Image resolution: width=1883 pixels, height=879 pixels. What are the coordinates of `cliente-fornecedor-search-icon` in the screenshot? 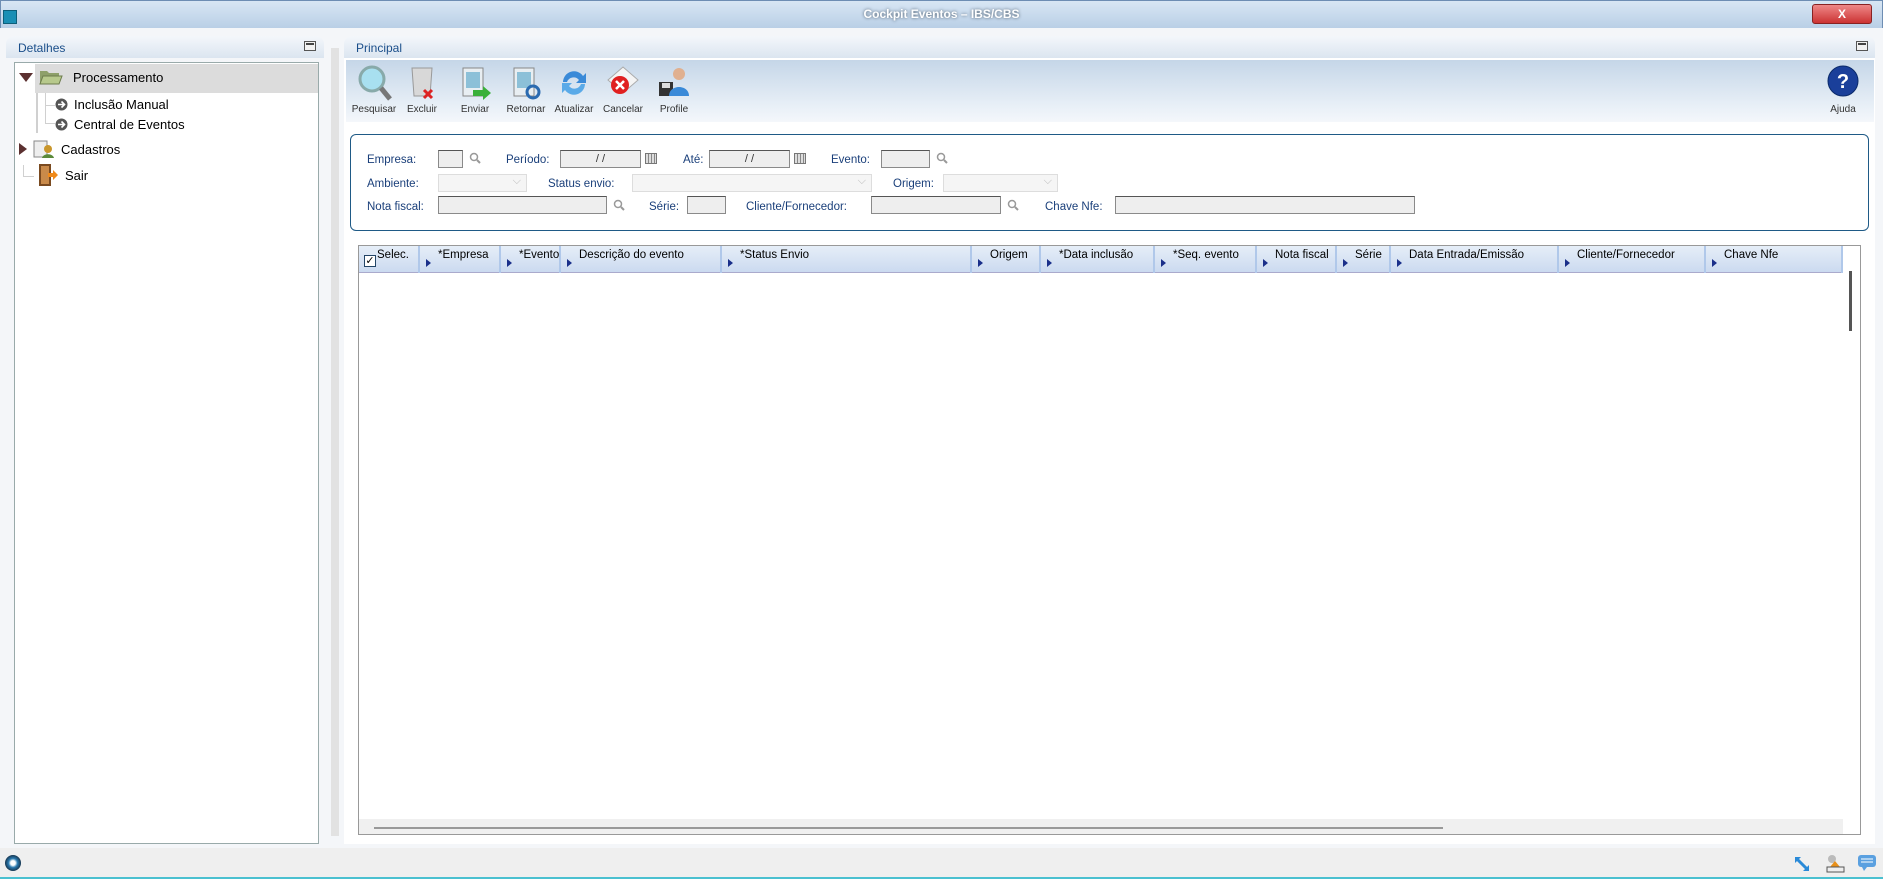 It's located at (1013, 205).